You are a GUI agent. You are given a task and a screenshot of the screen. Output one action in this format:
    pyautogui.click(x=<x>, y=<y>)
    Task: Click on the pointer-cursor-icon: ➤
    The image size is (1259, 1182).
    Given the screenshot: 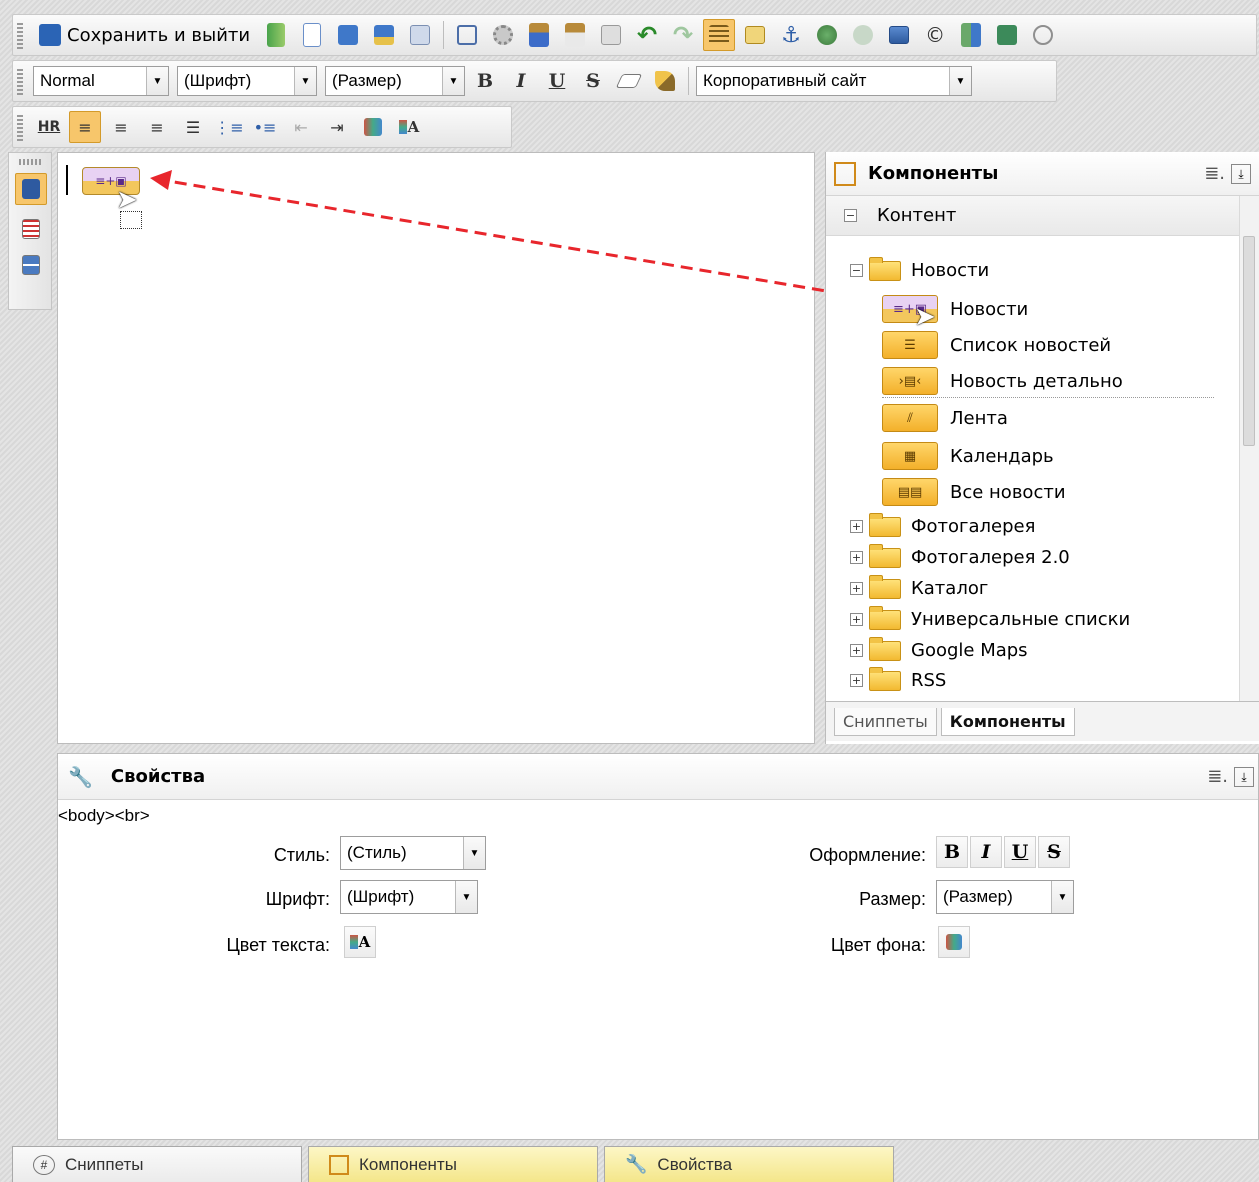 What is the action you would take?
    pyautogui.click(x=925, y=317)
    